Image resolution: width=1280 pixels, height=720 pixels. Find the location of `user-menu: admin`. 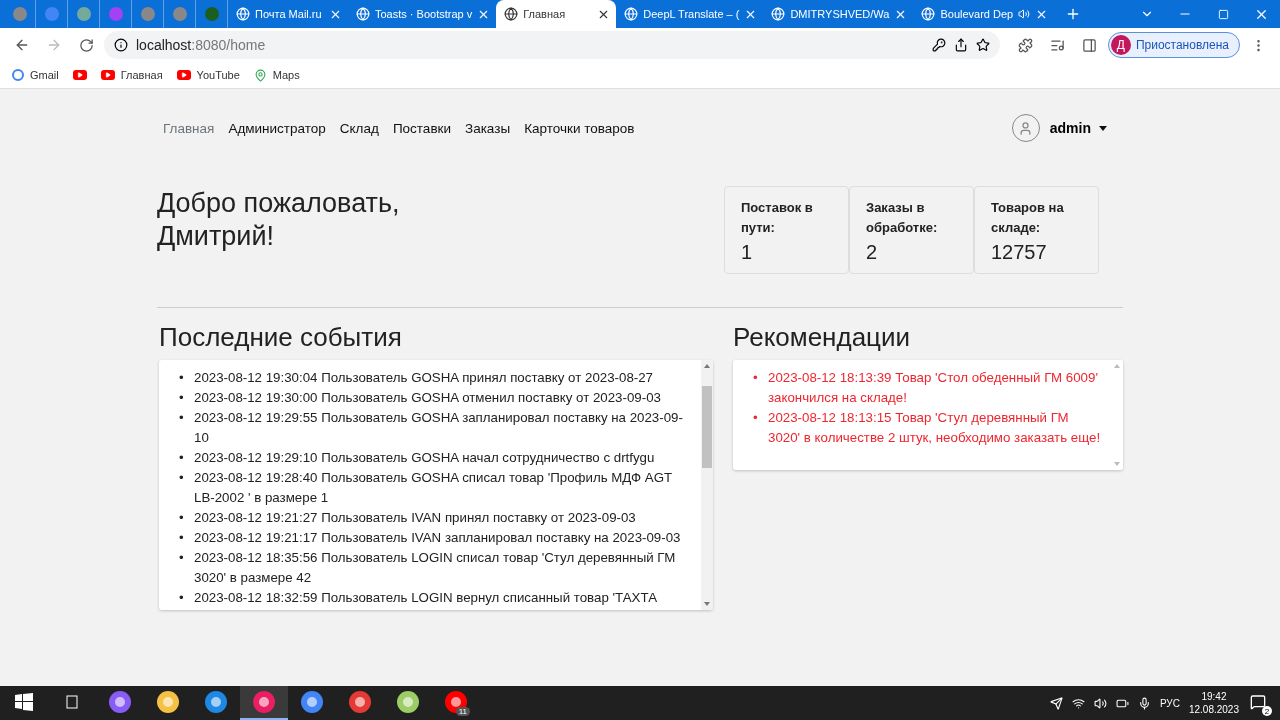

user-menu: admin is located at coordinates (1078, 128).